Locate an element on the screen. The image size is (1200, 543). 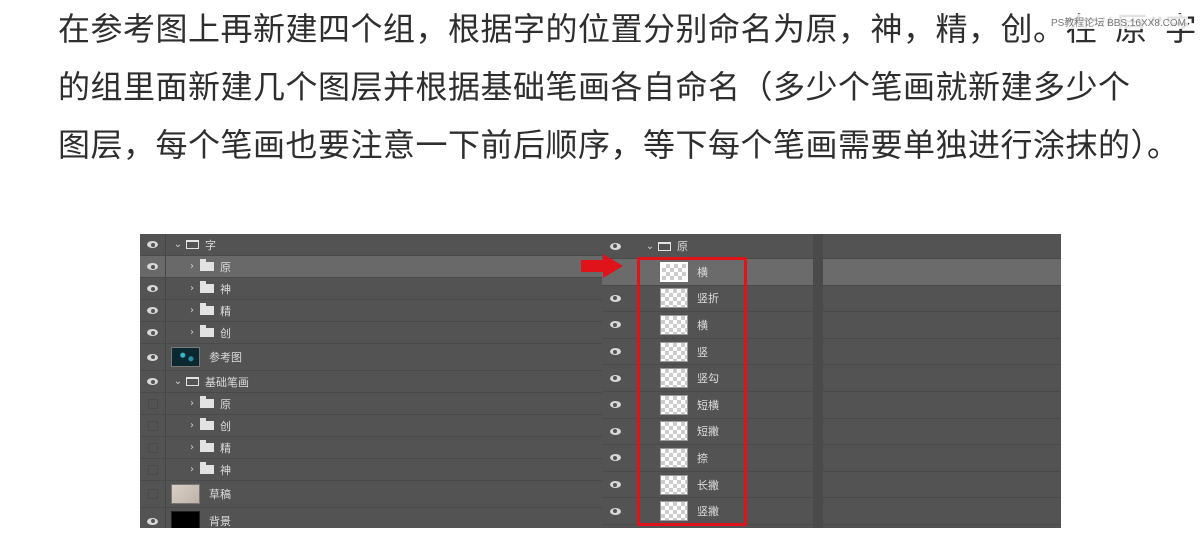
layer-label: 参考图 is located at coordinates (225, 357).